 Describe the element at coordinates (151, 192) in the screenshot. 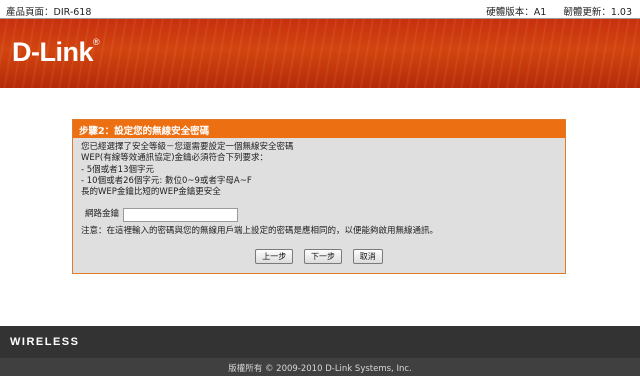

I see `instruction-line: 長的WEP金鑰比短的WEP金鑰更安全` at that location.